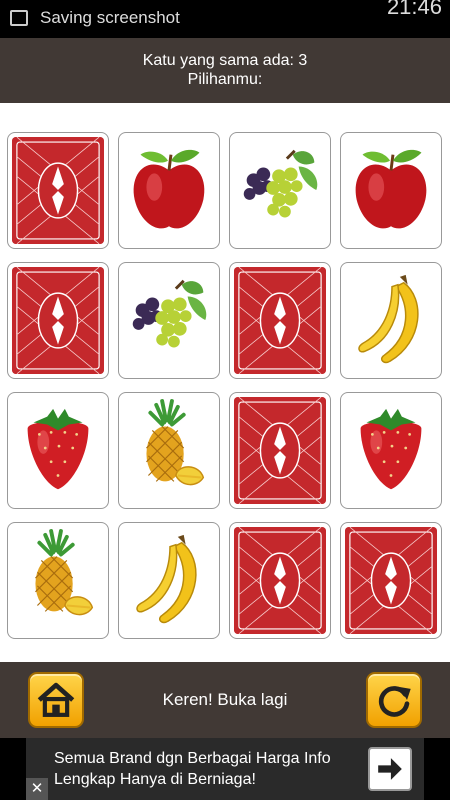 The width and height of the screenshot is (450, 800). I want to click on clock: 21:46, so click(414, 9).